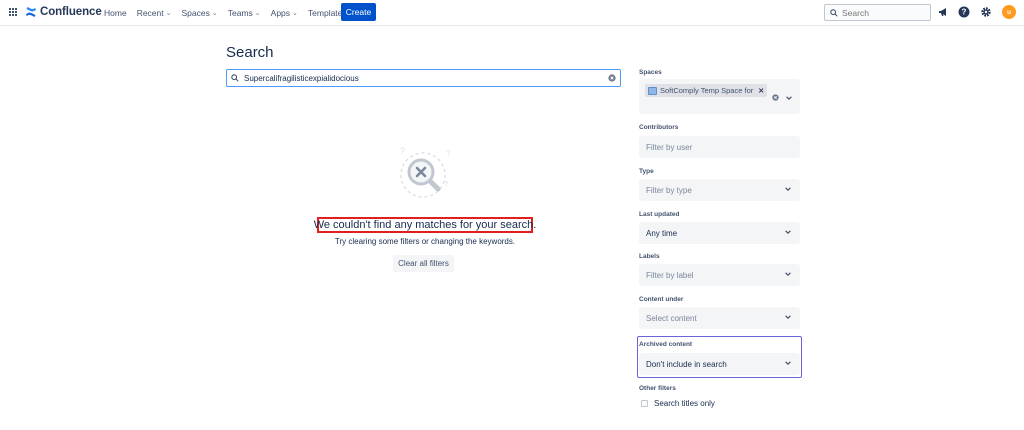  Describe the element at coordinates (669, 147) in the screenshot. I see `contributors-placeholder: Filter by user` at that location.